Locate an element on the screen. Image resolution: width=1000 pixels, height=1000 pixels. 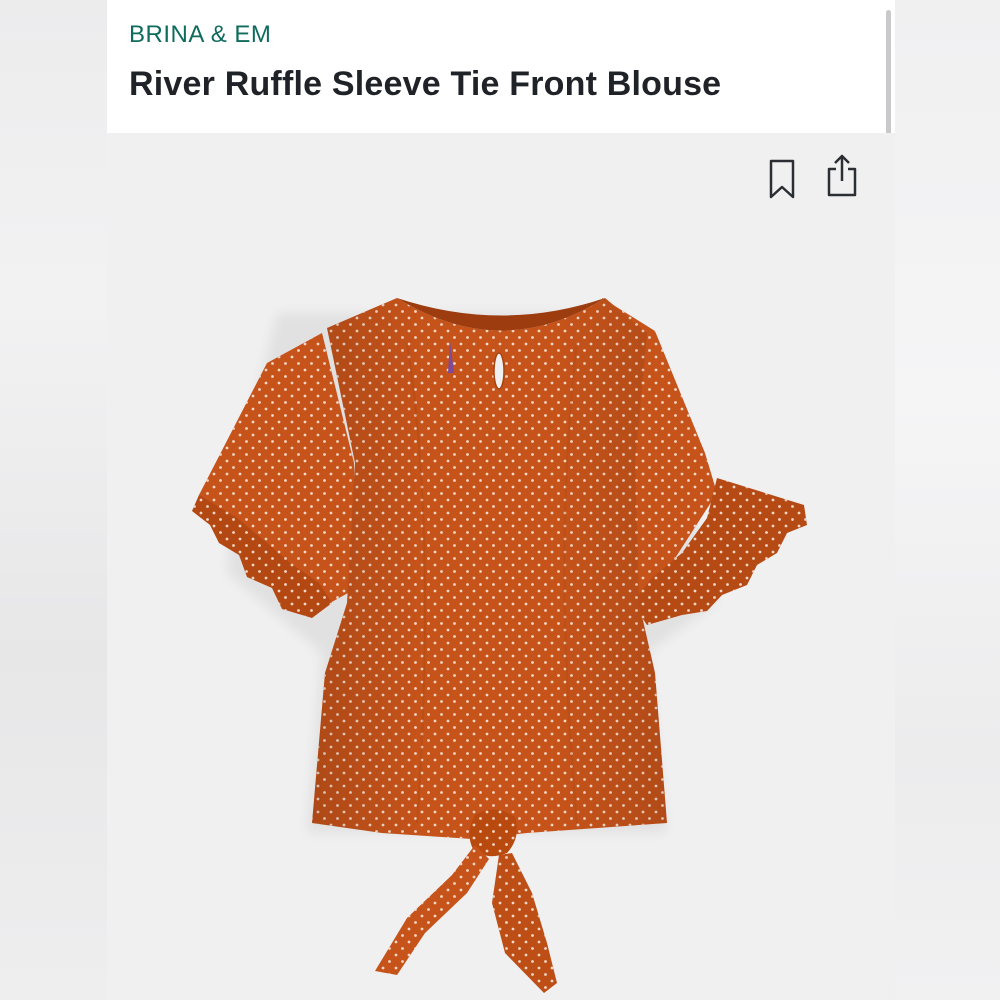
brand-name: BRINA & EM is located at coordinates (200, 35).